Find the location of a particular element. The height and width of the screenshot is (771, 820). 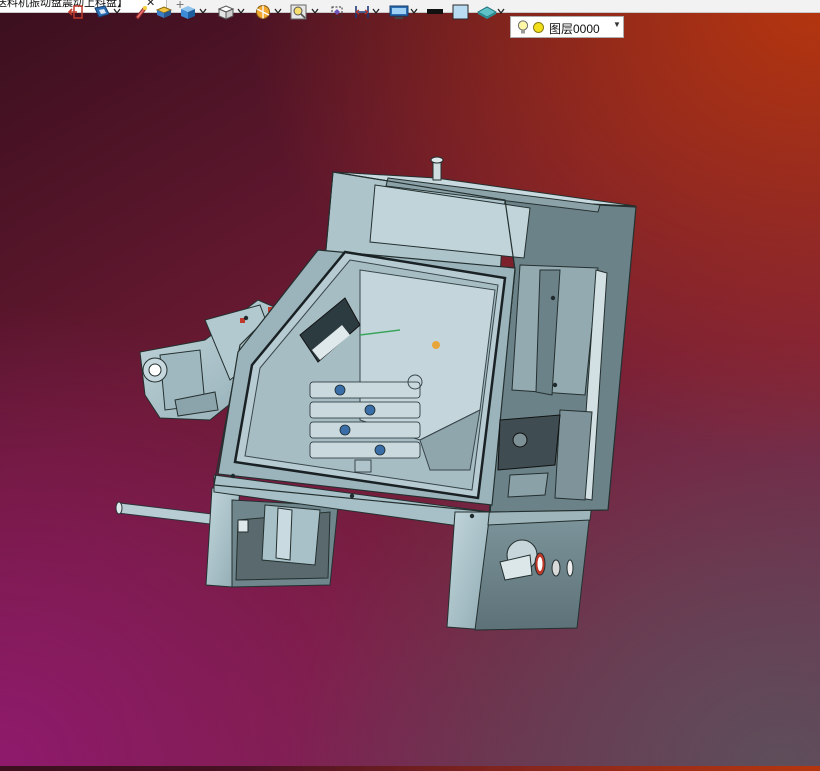

layer-color-swatch is located at coordinates (538, 27).